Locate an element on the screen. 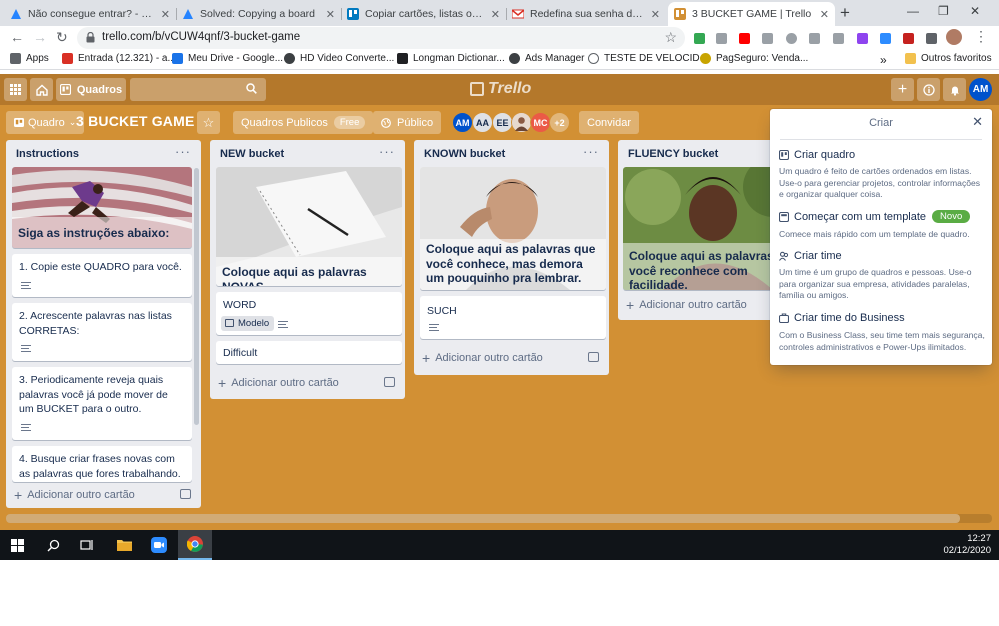  chrome-app-button is located at coordinates (195, 545).